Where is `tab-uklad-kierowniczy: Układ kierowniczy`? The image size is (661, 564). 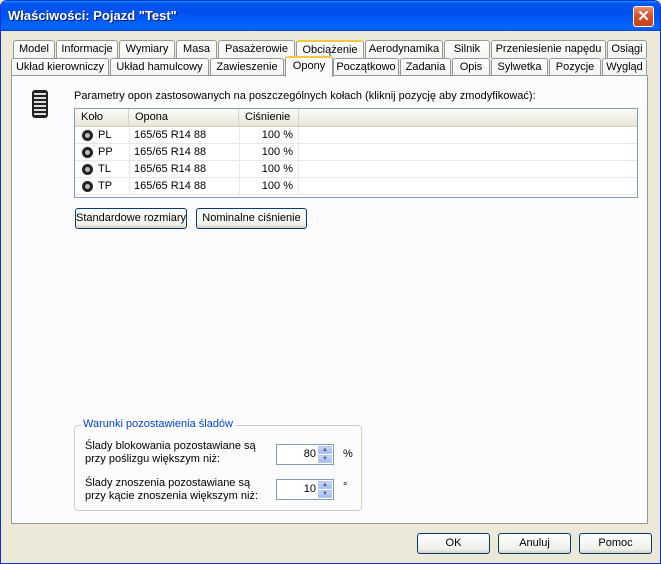
tab-uklad-kierowniczy: Układ kierowniczy is located at coordinates (60, 67).